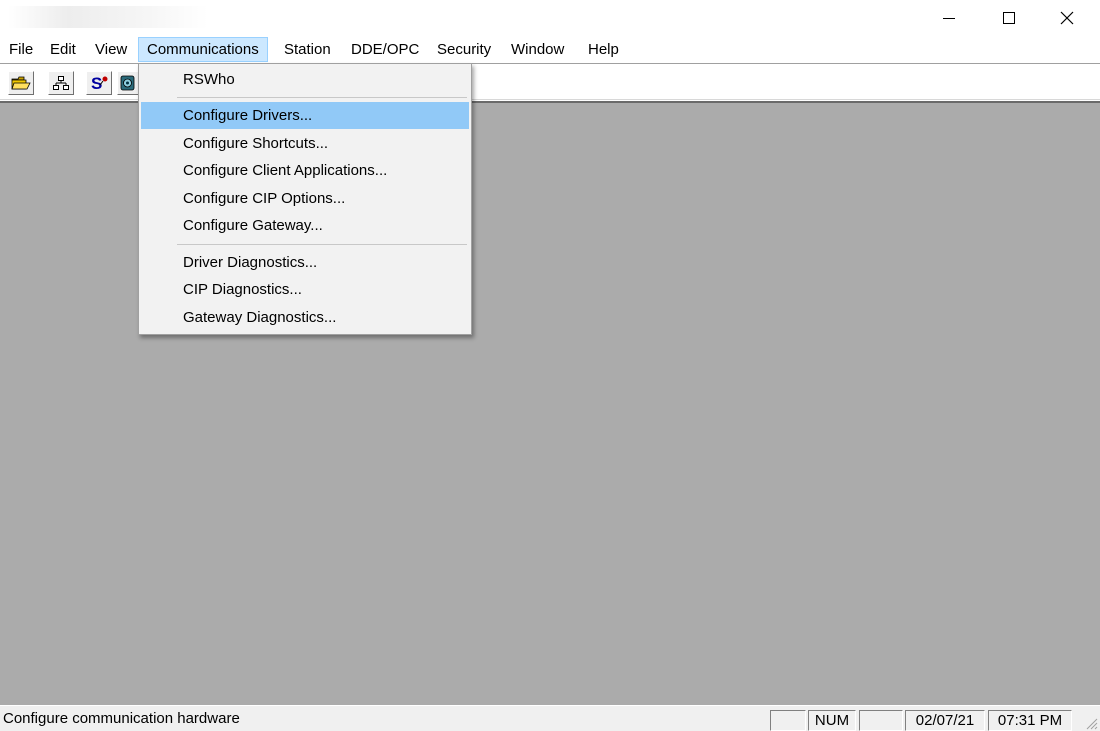 This screenshot has width=1100, height=731. I want to click on maximize-icon, so click(1009, 18).